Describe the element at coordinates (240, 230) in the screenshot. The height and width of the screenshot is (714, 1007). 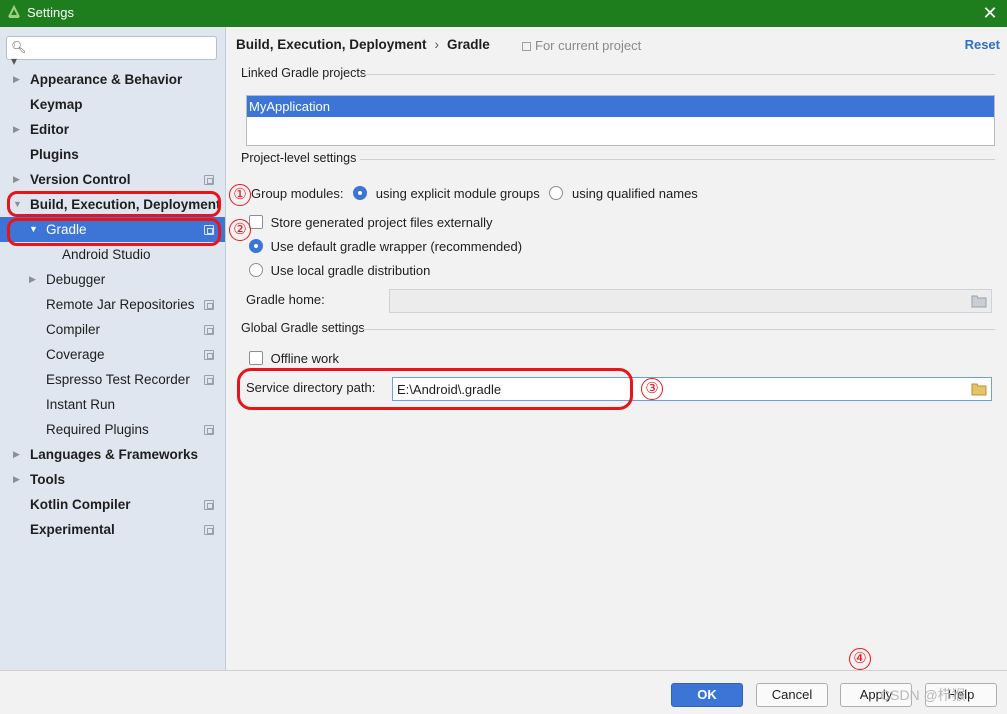
I see `annotation-number: ②` at that location.